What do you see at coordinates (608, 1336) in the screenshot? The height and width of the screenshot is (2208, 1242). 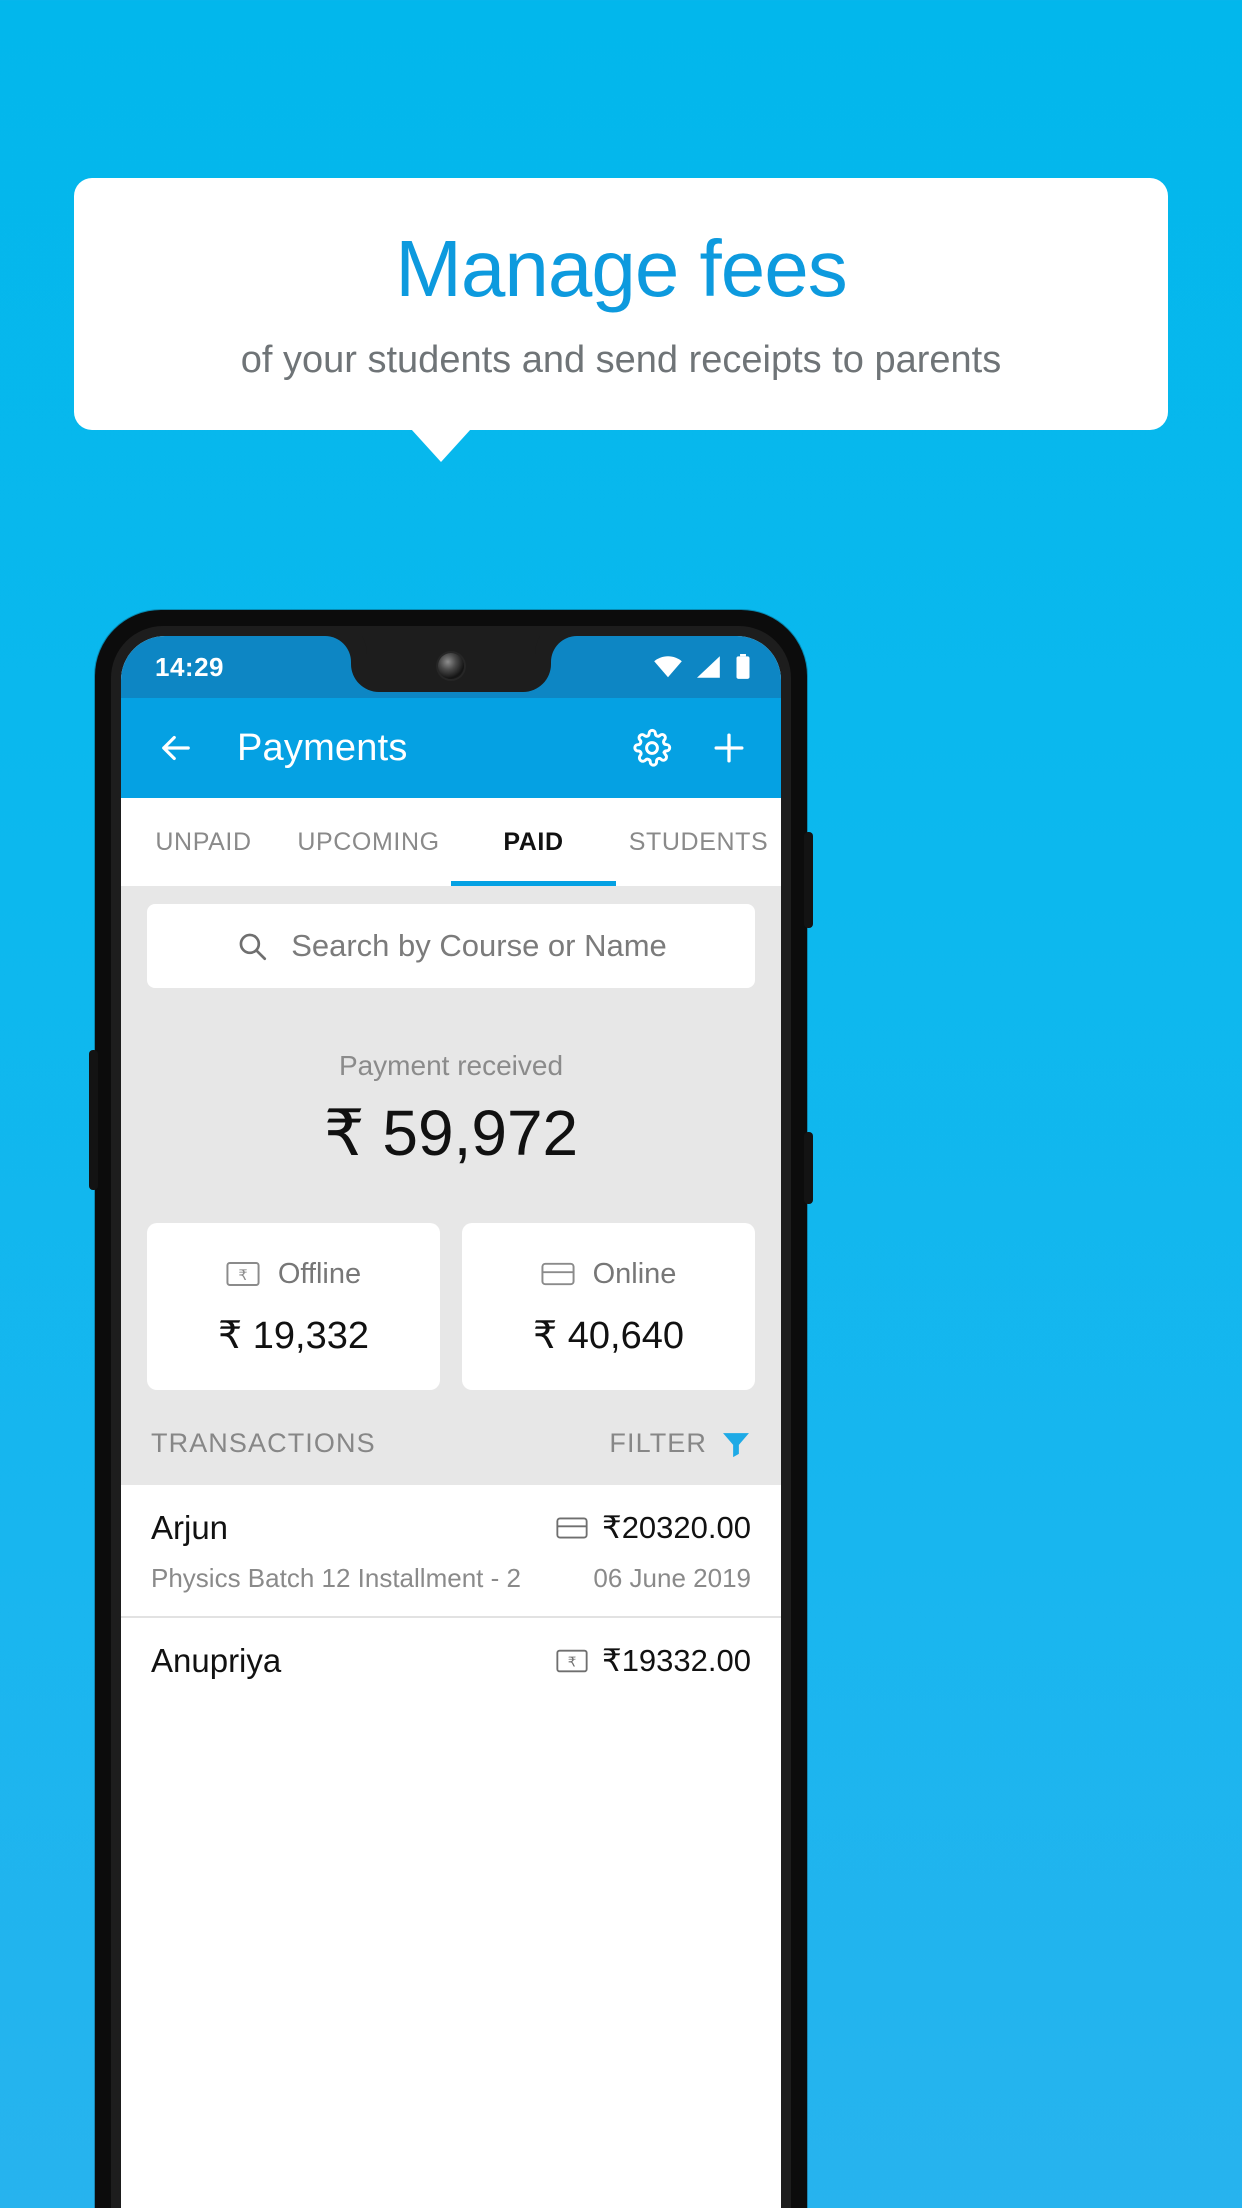 I see `online-amount: ₹ 40,640` at bounding box center [608, 1336].